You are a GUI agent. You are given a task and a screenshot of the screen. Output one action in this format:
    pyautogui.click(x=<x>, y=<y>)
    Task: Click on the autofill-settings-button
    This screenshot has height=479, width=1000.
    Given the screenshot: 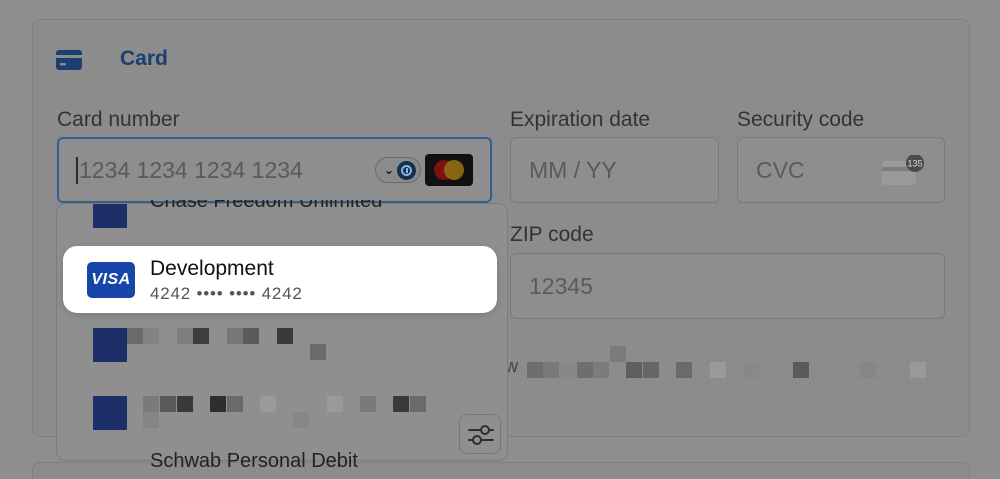 What is the action you would take?
    pyautogui.click(x=480, y=434)
    